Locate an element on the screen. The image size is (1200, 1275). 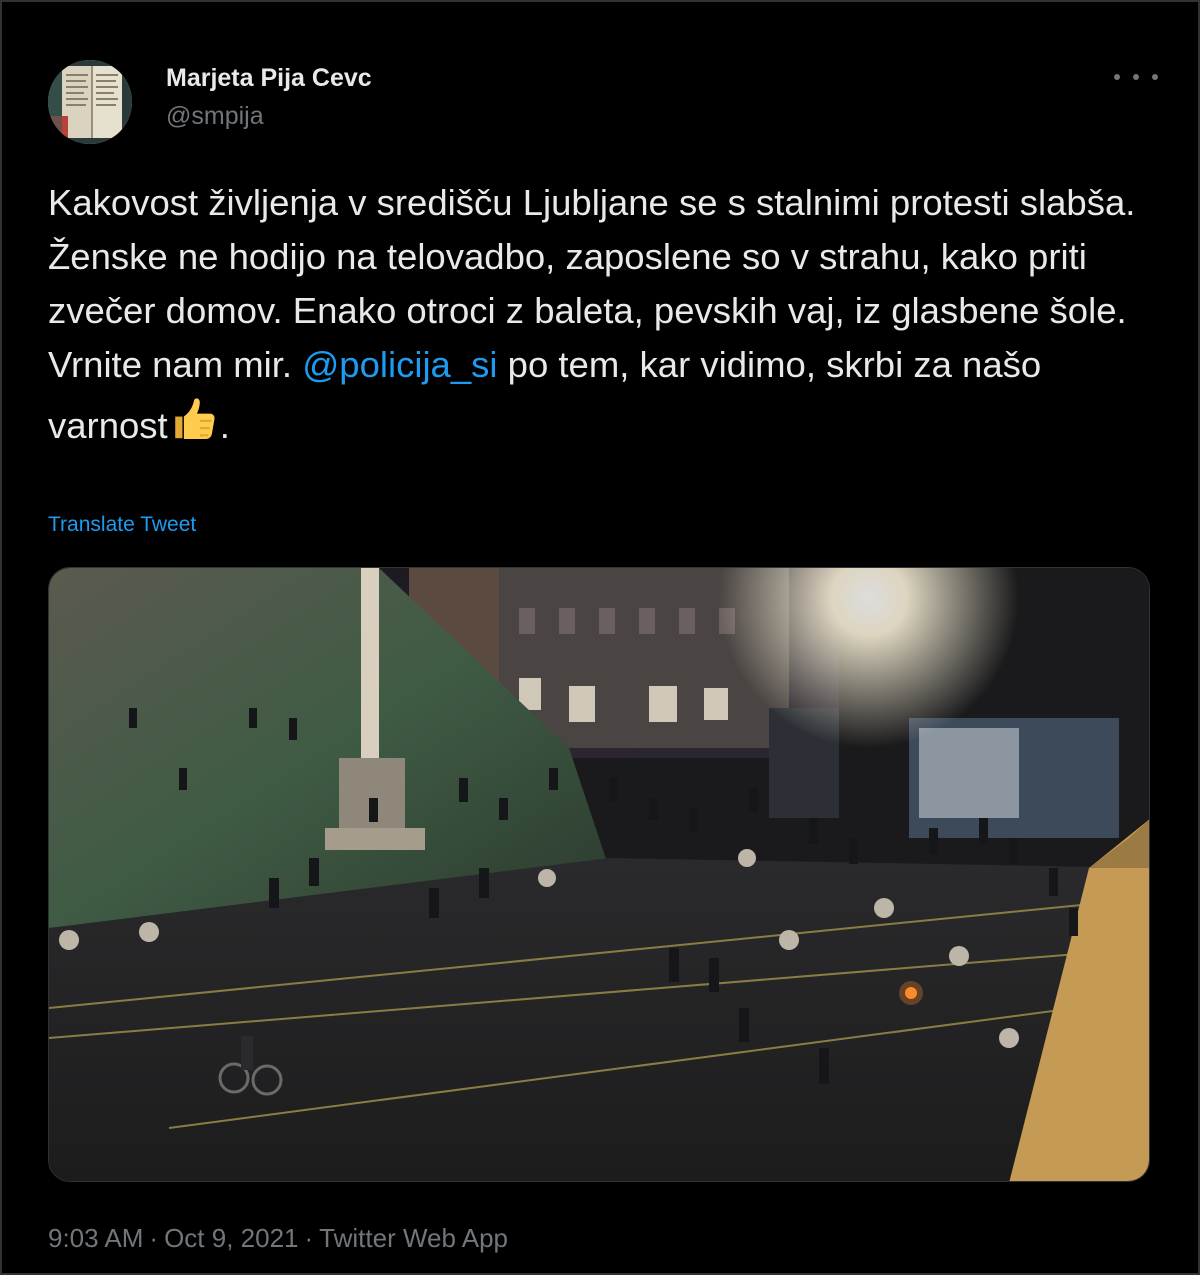
tweet-meta: 9:03 AM · Oct 9, 2021 · Twitter Web App is located at coordinates (278, 1238).